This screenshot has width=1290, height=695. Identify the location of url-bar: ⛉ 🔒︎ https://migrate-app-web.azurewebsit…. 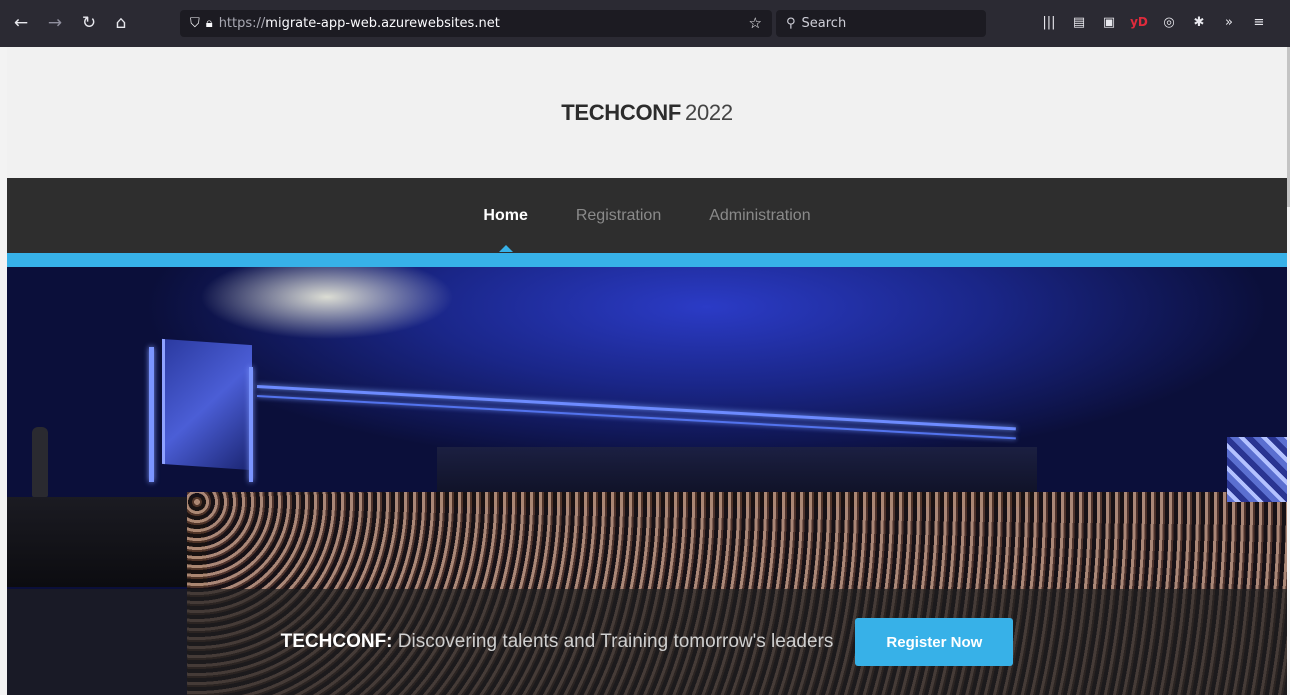
(476, 23).